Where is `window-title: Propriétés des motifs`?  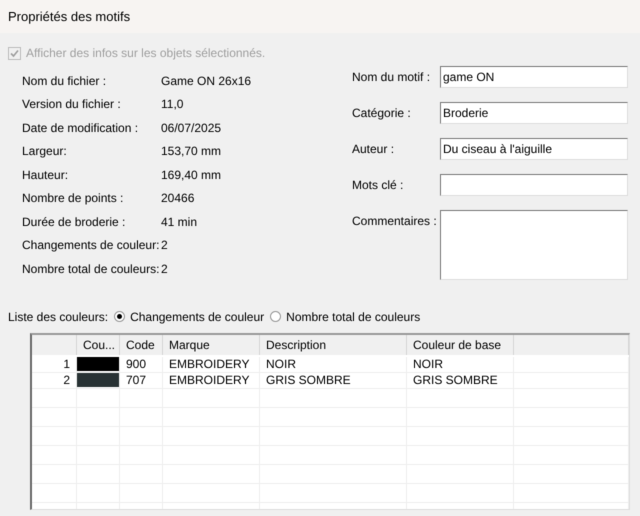
window-title: Propriétés des motifs is located at coordinates (320, 16).